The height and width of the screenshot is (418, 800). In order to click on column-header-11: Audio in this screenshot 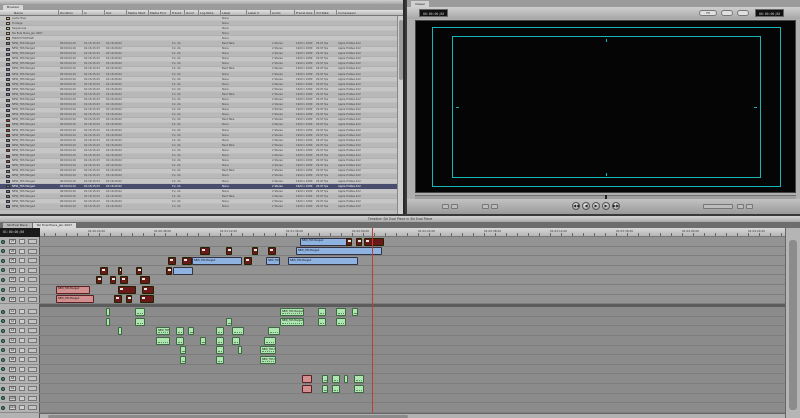, I will do `click(276, 13)`.